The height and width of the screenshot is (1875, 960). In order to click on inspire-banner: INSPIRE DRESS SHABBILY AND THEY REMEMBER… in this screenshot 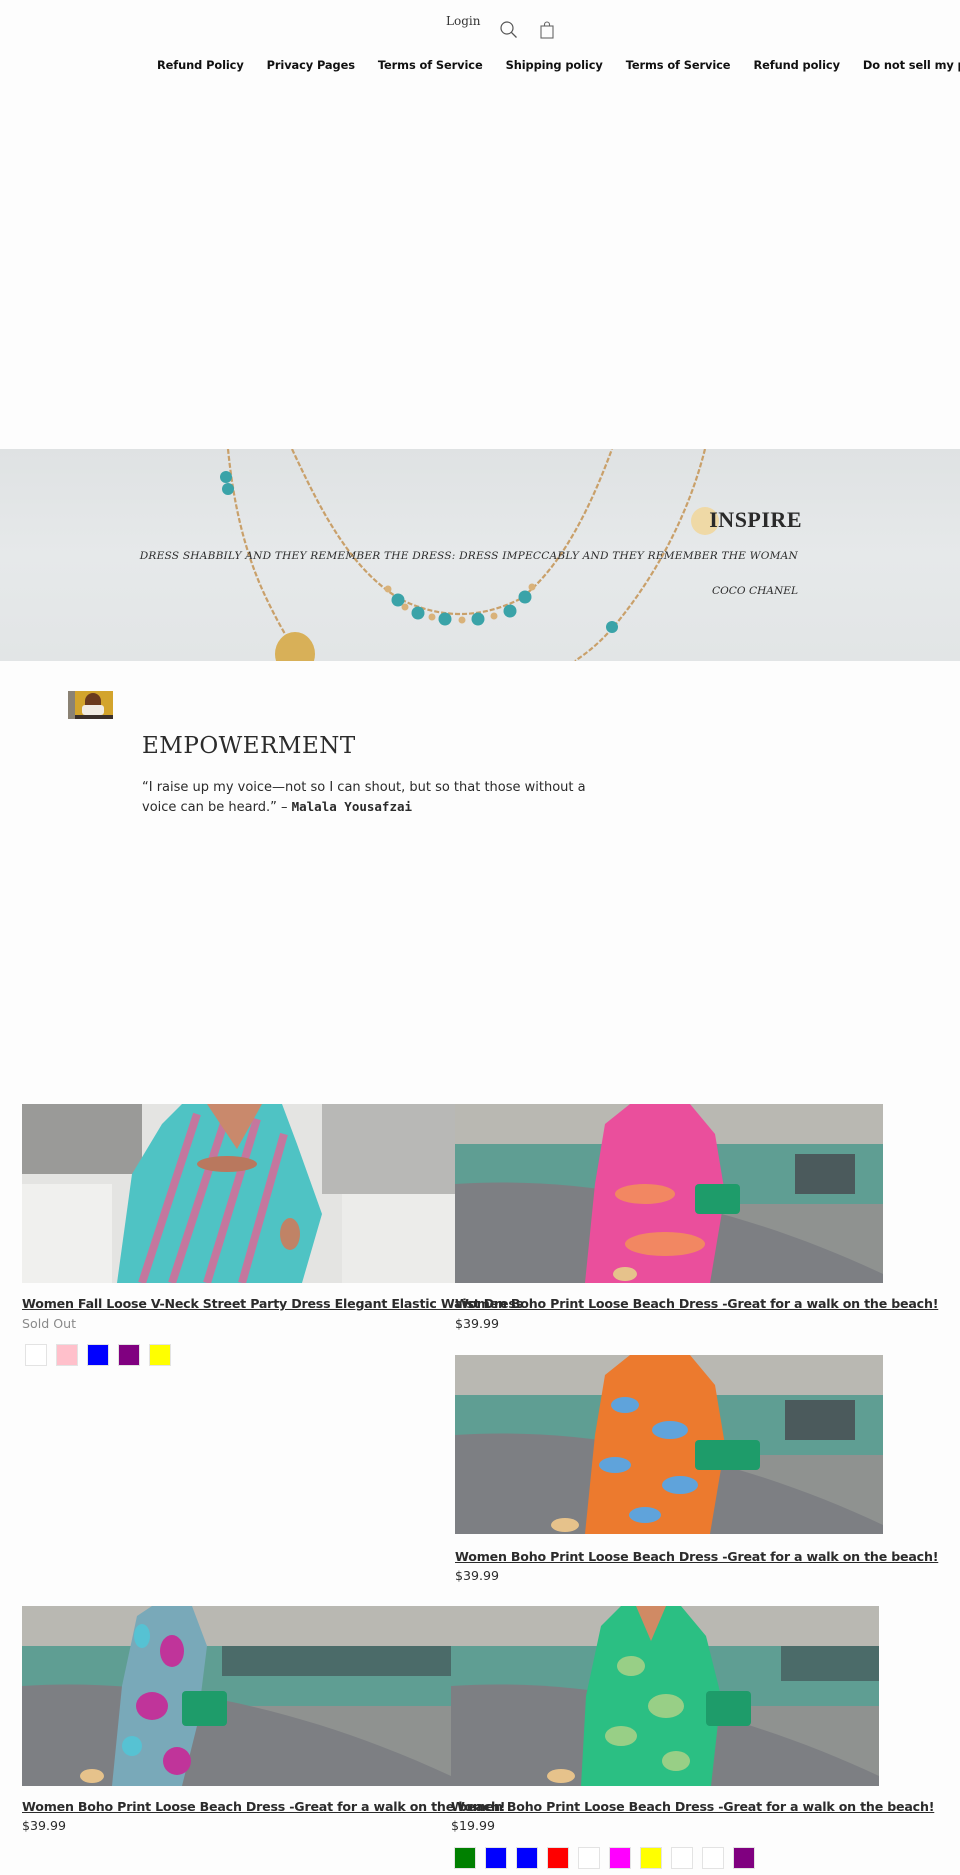, I will do `click(480, 555)`.